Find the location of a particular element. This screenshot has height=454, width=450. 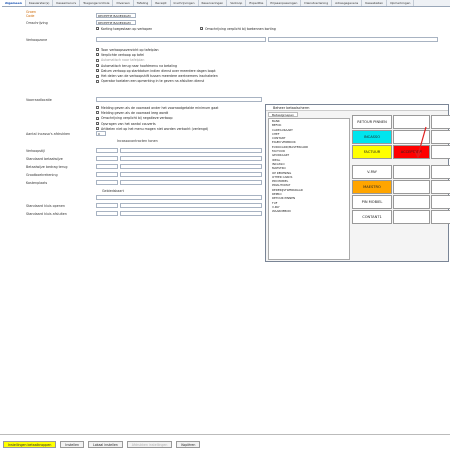

tab-13: Adresgegevens is located at coordinates (347, 3).